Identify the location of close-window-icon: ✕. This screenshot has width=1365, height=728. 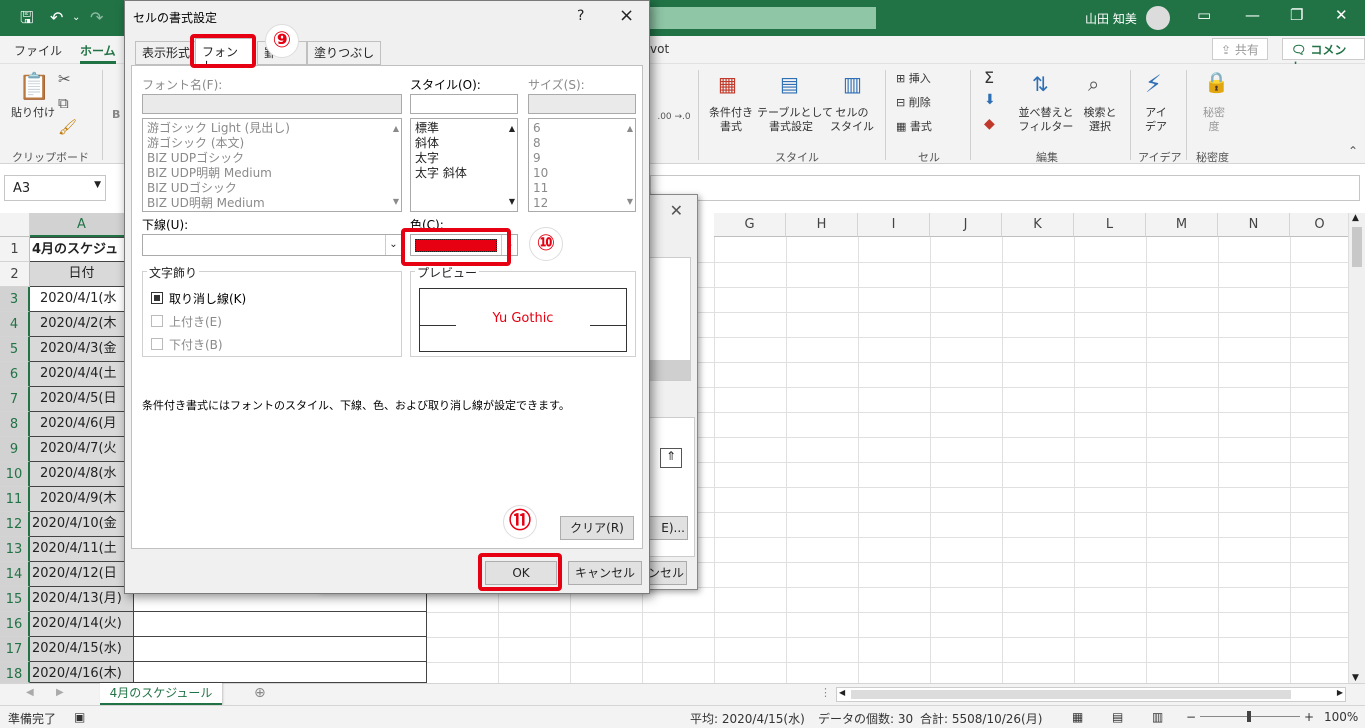
(1341, 15).